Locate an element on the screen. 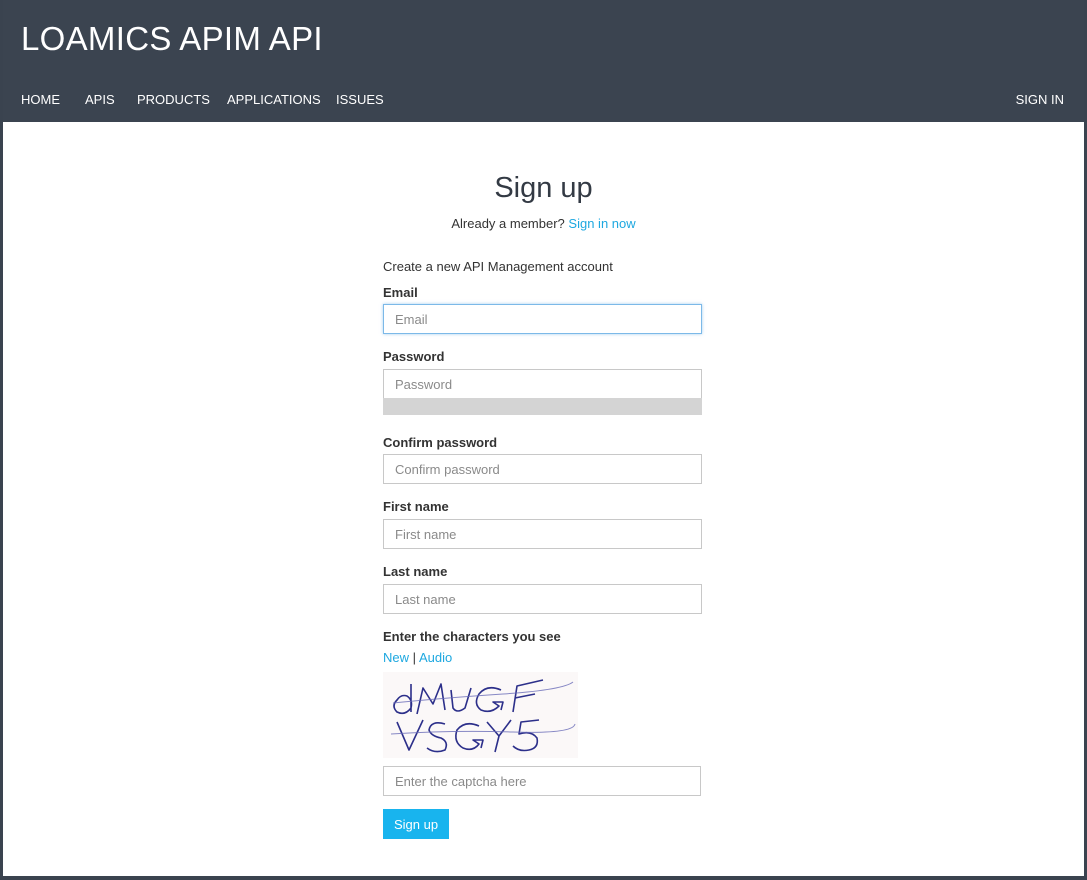 This screenshot has height=880, width=1087. confirm-password-field is located at coordinates (542, 469).